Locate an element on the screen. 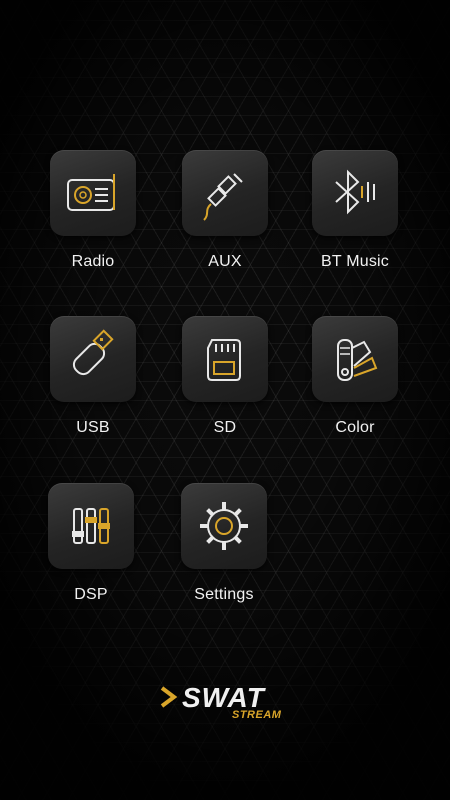 Image resolution: width=450 pixels, height=800 pixels. app-label: Color is located at coordinates (355, 427).